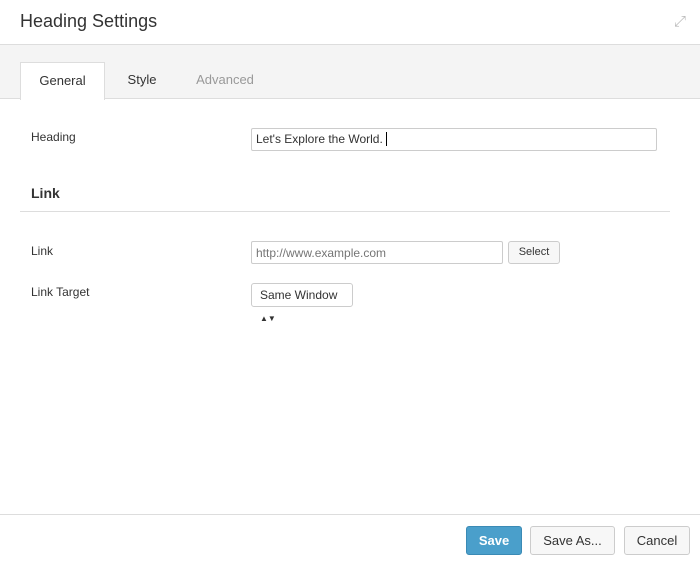  What do you see at coordinates (53, 137) in the screenshot?
I see `heading-label: Heading` at bounding box center [53, 137].